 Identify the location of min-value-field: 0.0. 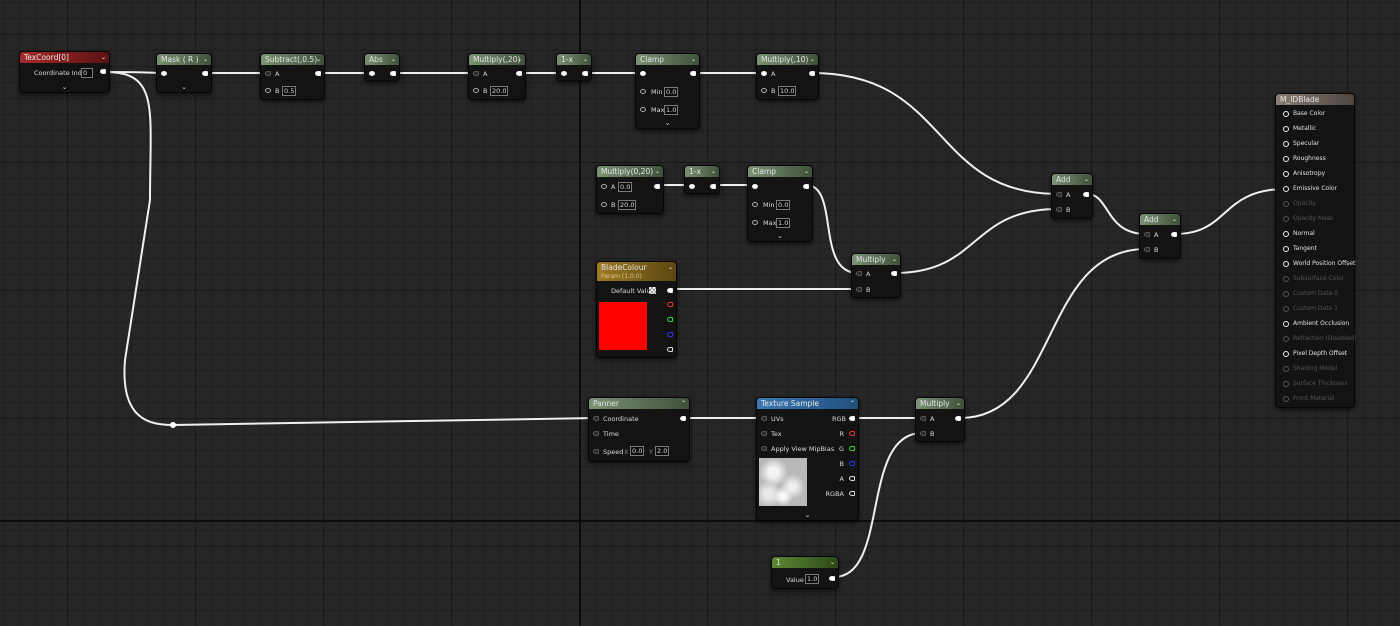
(783, 205).